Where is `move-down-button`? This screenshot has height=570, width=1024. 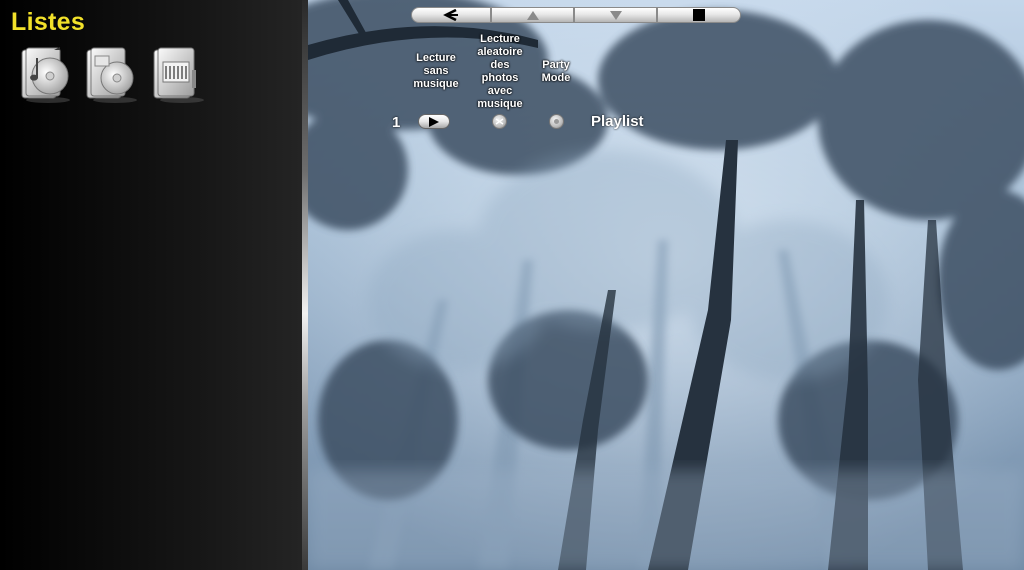 move-down-button is located at coordinates (615, 15).